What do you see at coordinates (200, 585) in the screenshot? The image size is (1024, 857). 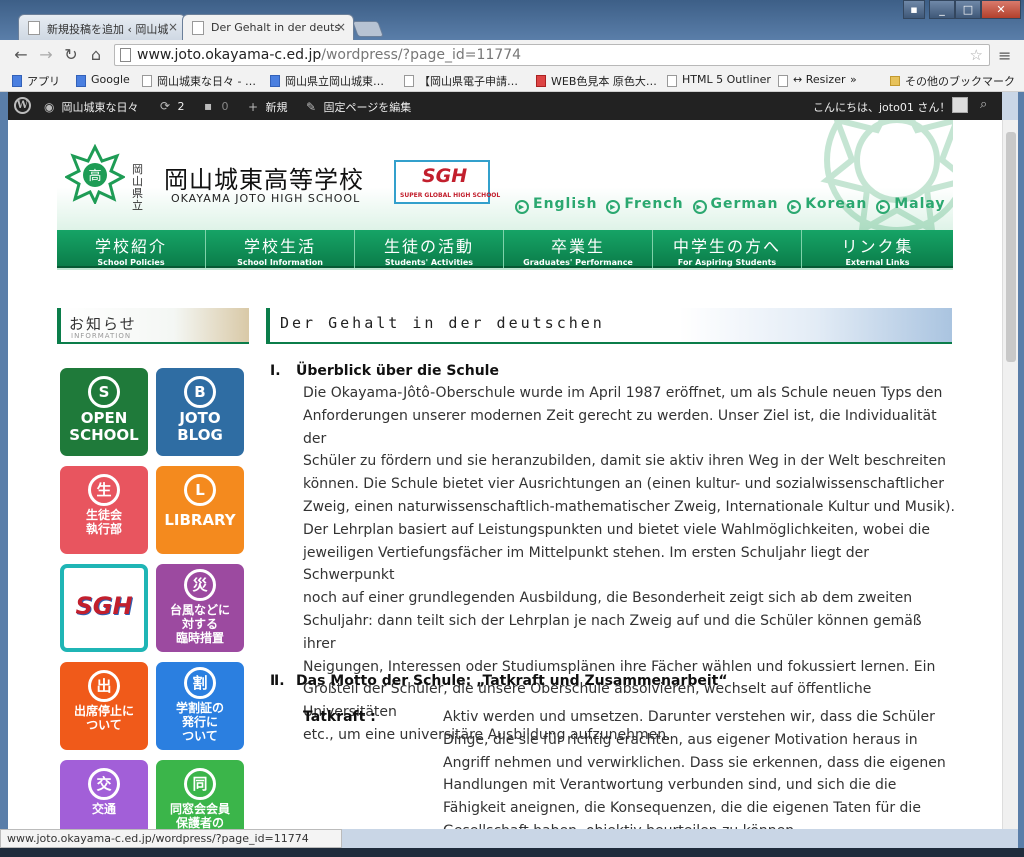 I see `disaster-icon: 災` at bounding box center [200, 585].